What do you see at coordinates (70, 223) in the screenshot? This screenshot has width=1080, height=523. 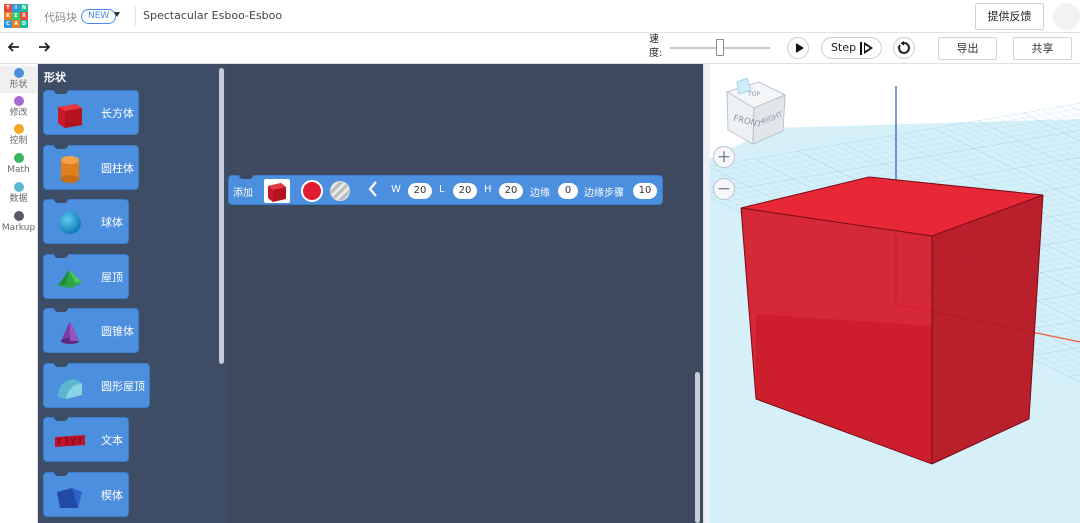 I see `sphere-icon` at bounding box center [70, 223].